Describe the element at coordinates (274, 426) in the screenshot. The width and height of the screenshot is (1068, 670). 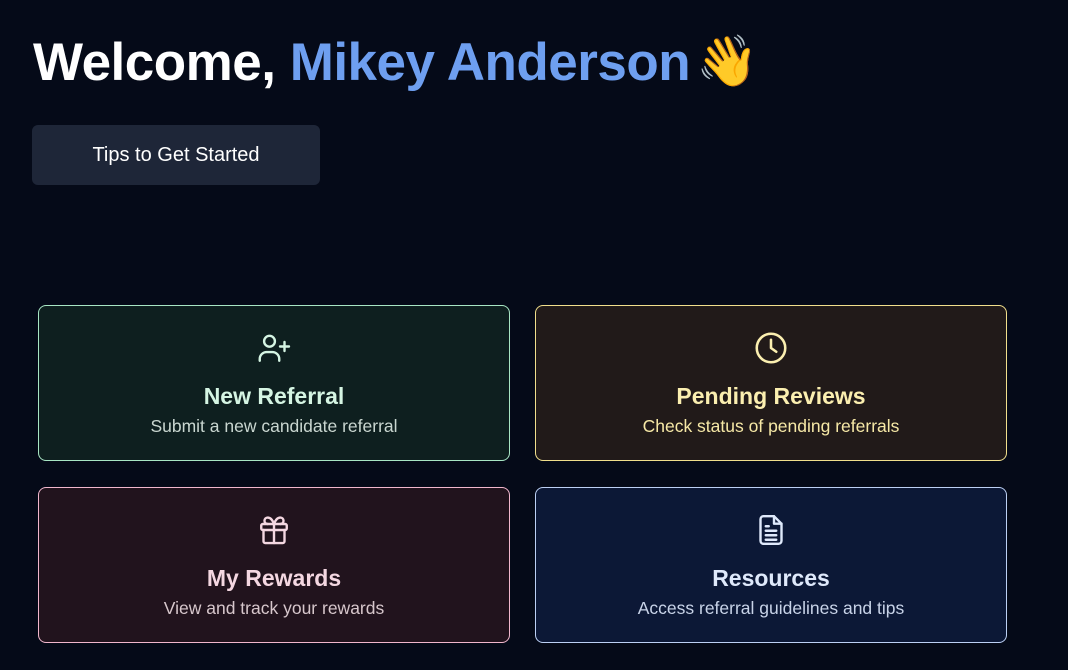
I see `card-description: Submit a new candidate referral` at that location.